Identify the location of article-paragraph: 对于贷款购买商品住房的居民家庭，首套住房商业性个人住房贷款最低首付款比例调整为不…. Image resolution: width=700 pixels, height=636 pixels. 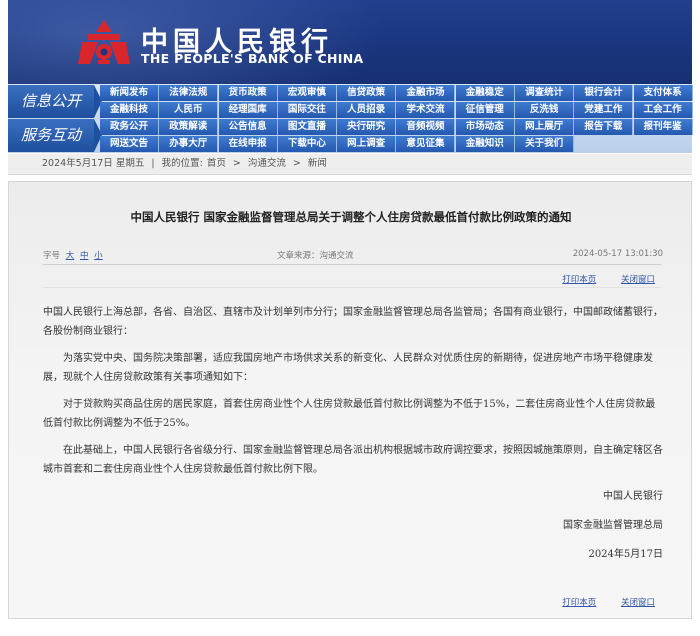
(349, 414).